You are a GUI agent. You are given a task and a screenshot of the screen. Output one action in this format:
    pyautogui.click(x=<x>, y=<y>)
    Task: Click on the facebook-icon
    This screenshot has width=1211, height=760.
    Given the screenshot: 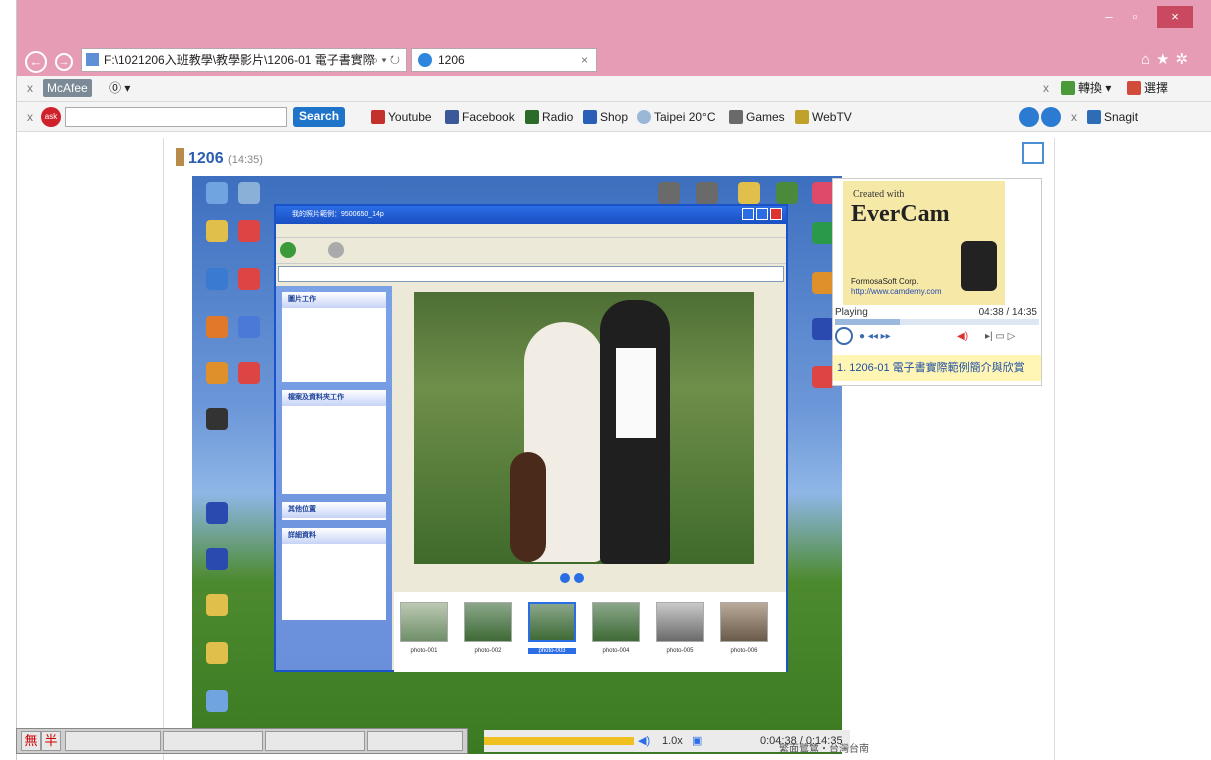 What is the action you would take?
    pyautogui.click(x=452, y=117)
    